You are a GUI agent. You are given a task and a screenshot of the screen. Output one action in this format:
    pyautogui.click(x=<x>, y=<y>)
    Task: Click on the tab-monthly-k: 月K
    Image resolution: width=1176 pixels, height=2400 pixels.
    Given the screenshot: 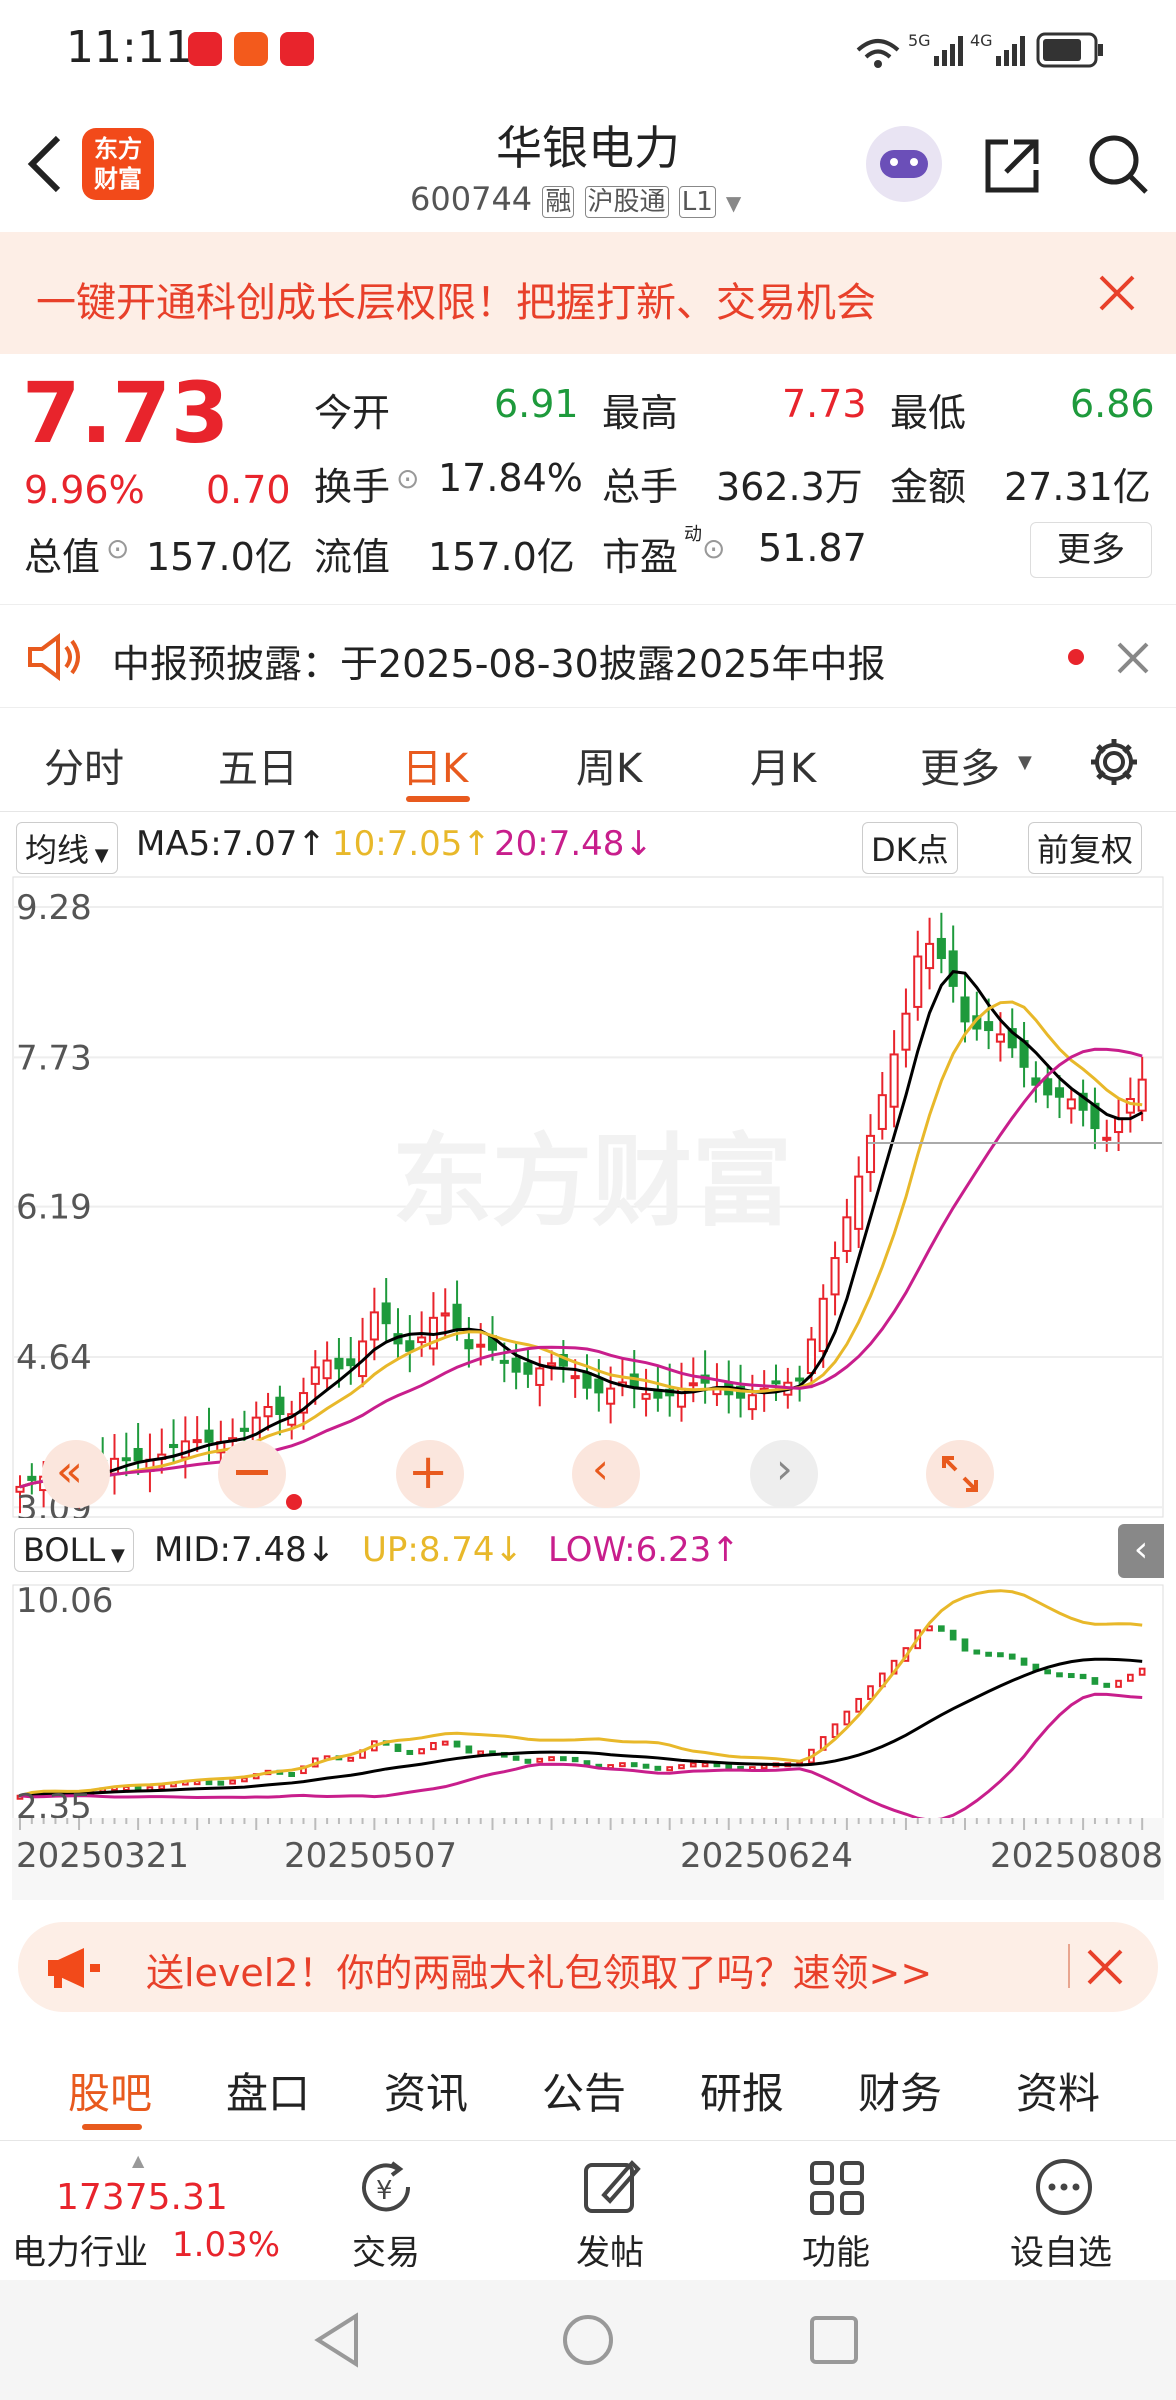 What is the action you would take?
    pyautogui.click(x=783, y=765)
    